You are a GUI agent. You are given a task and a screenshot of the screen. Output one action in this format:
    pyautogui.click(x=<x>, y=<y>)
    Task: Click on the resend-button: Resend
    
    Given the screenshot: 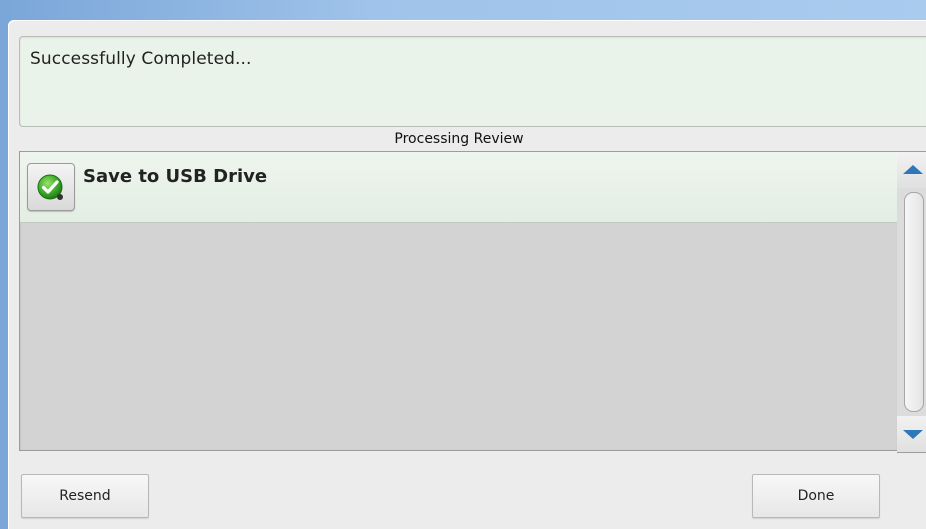 What is the action you would take?
    pyautogui.click(x=85, y=496)
    